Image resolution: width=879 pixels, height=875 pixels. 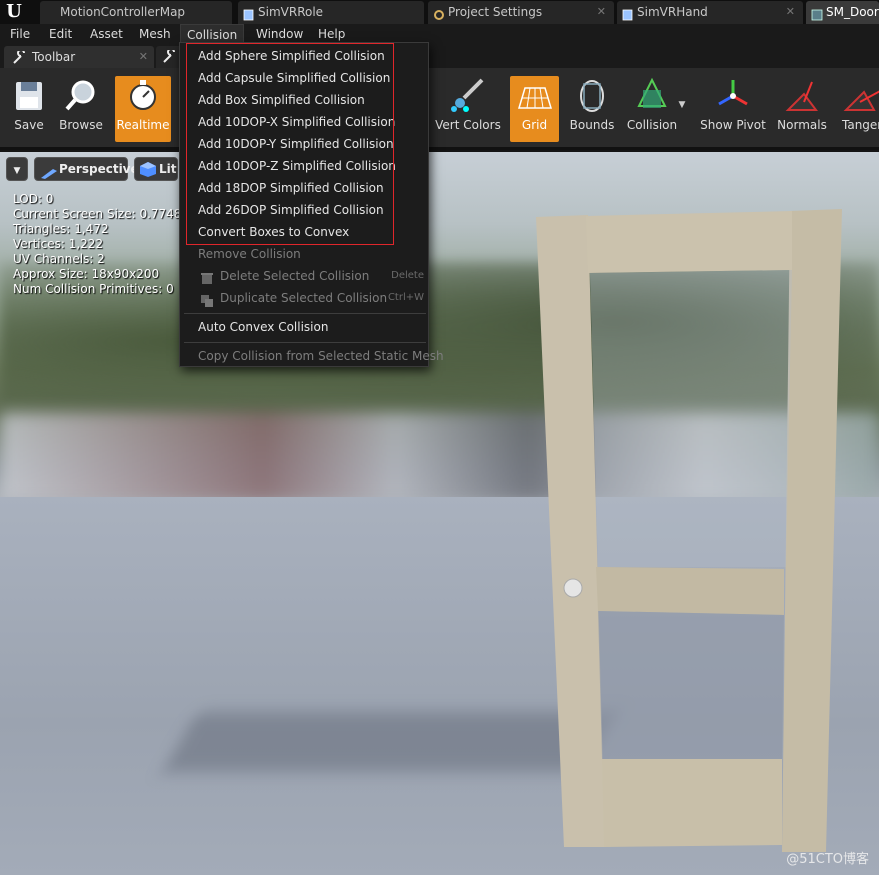 I want to click on tangents-label: Tangen, so click(x=860, y=125).